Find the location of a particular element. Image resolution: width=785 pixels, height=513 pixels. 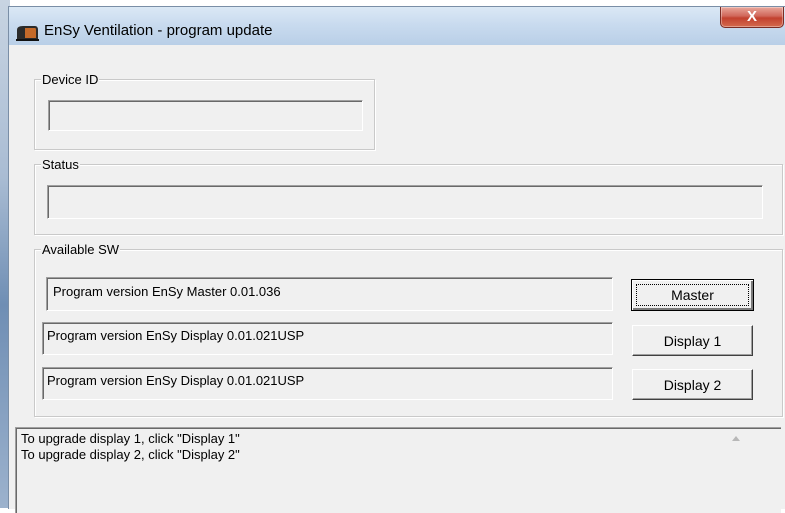

log-line: To upgrade display 2, click "Display 2" is located at coordinates (130, 454).